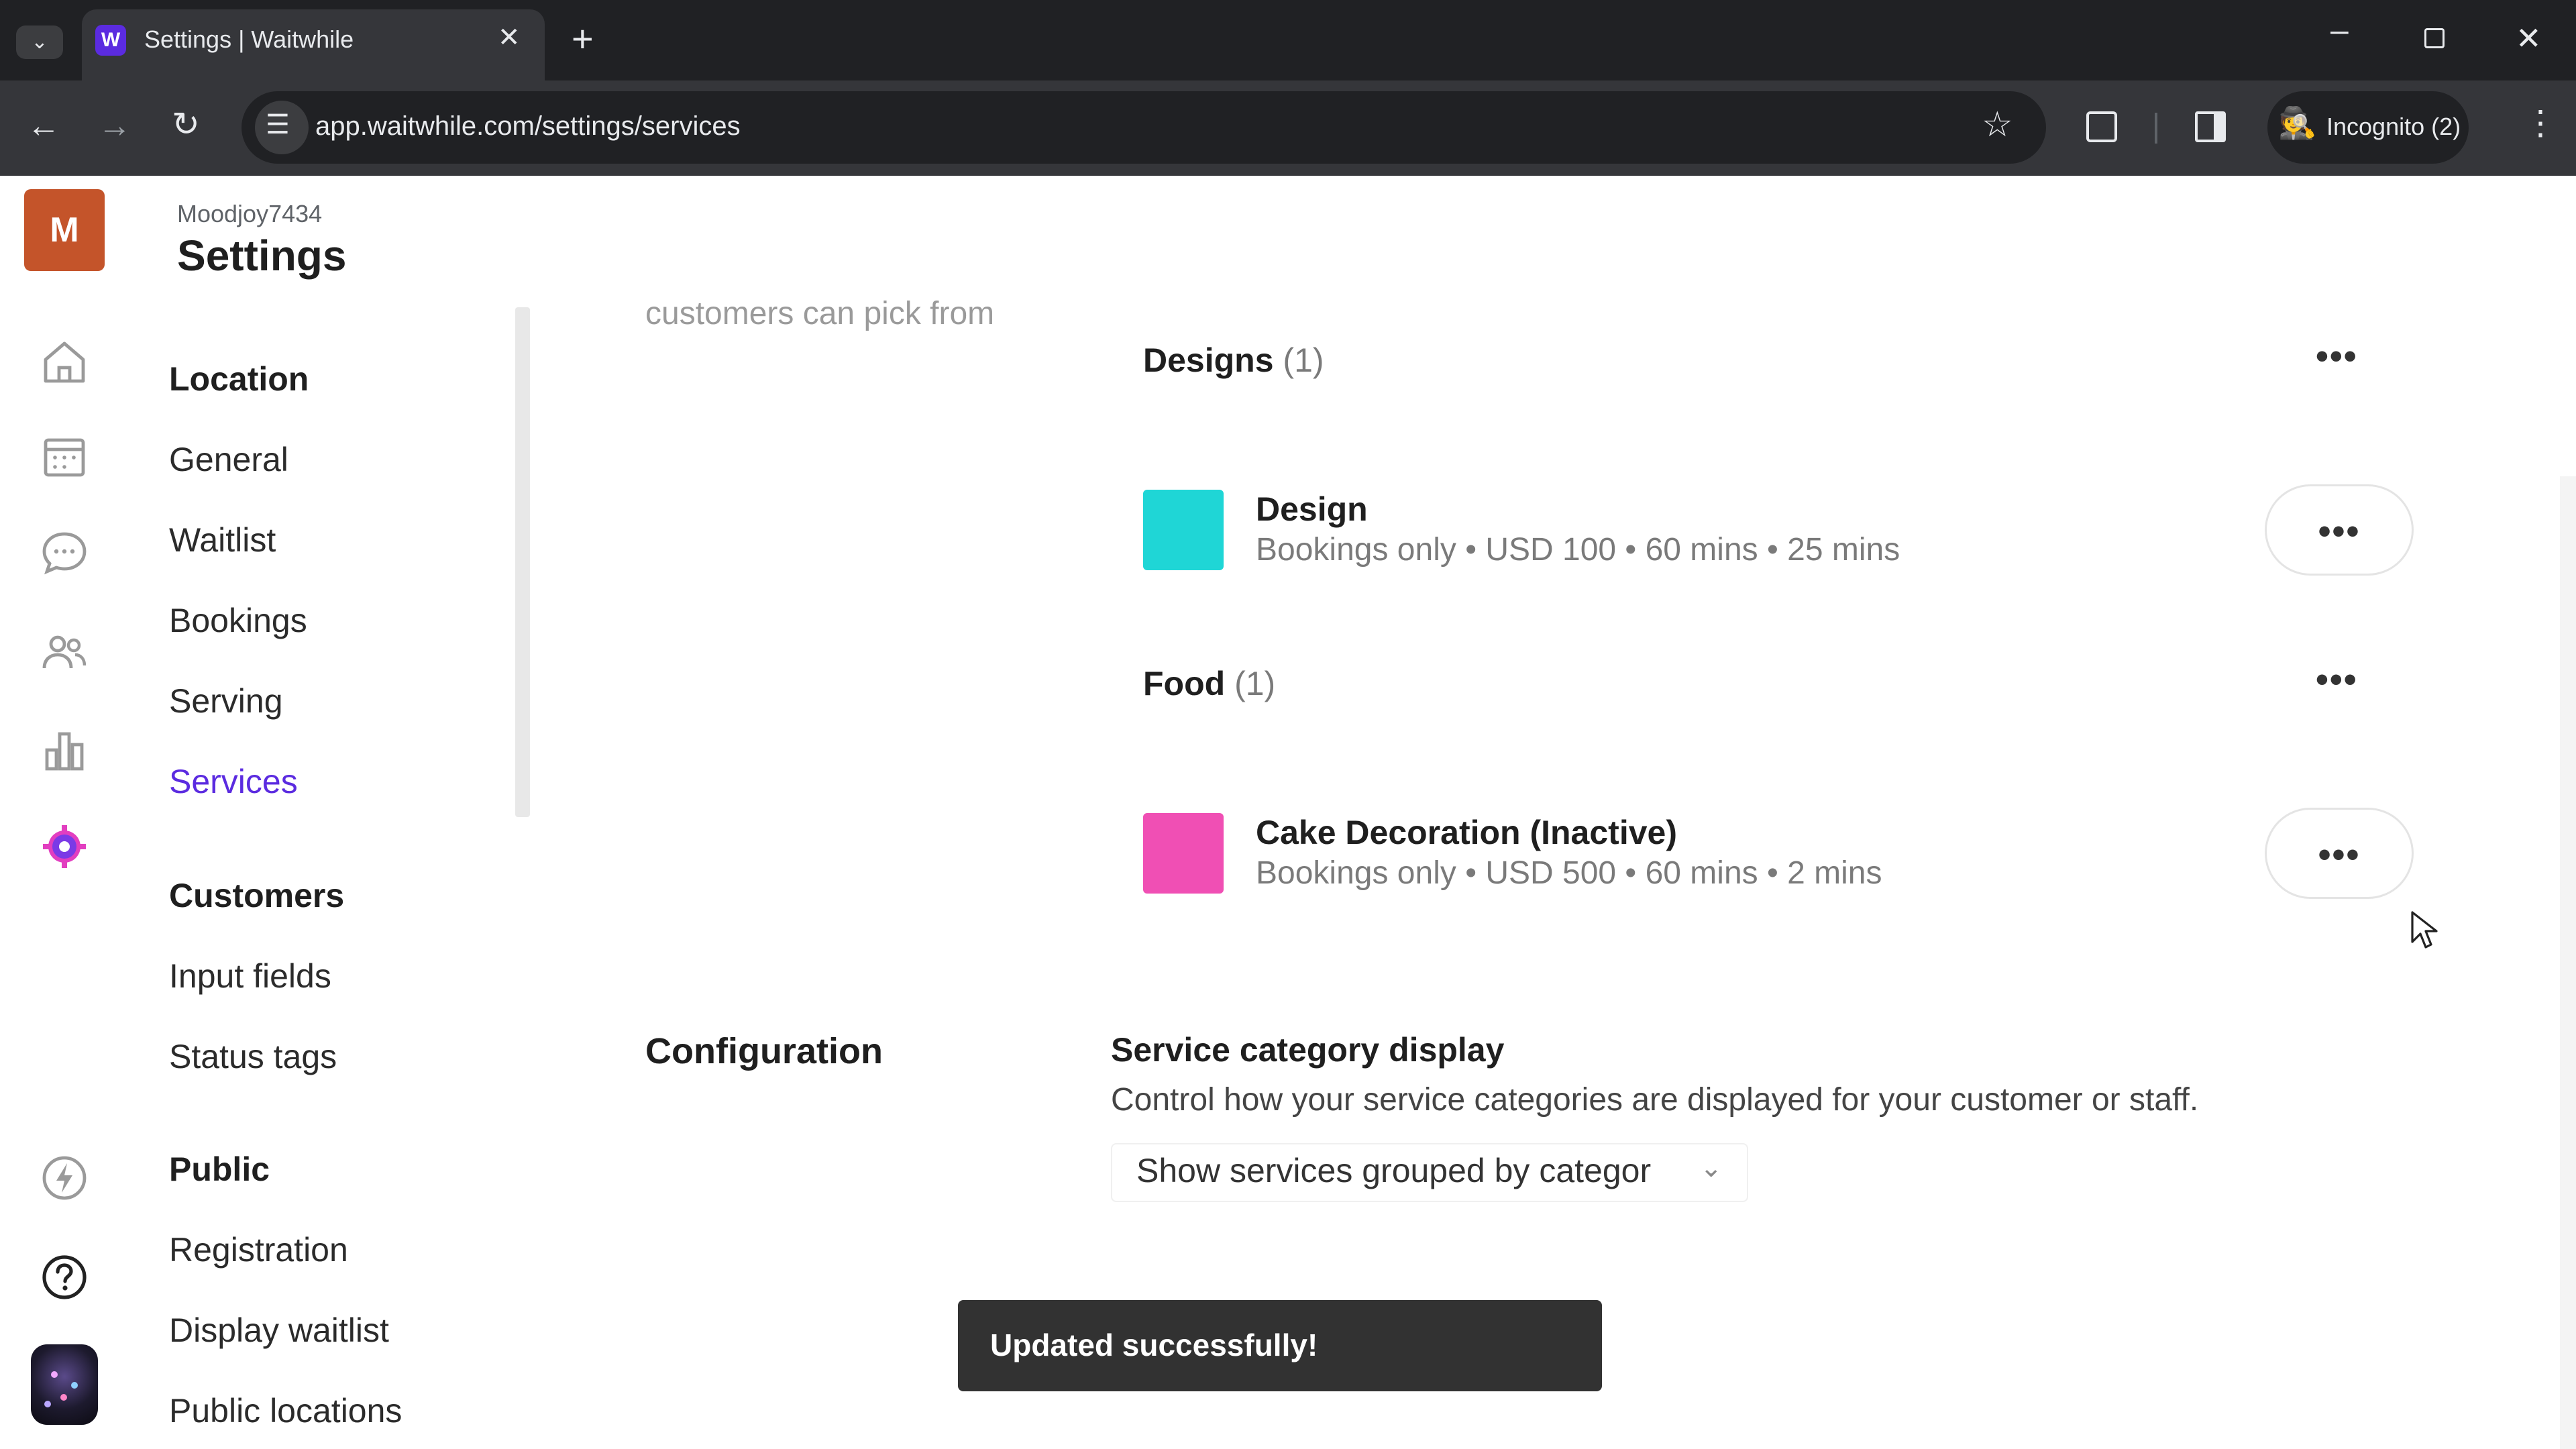 The height and width of the screenshot is (1449, 2576). I want to click on nav-item-input-fields: Input fields, so click(250, 976).